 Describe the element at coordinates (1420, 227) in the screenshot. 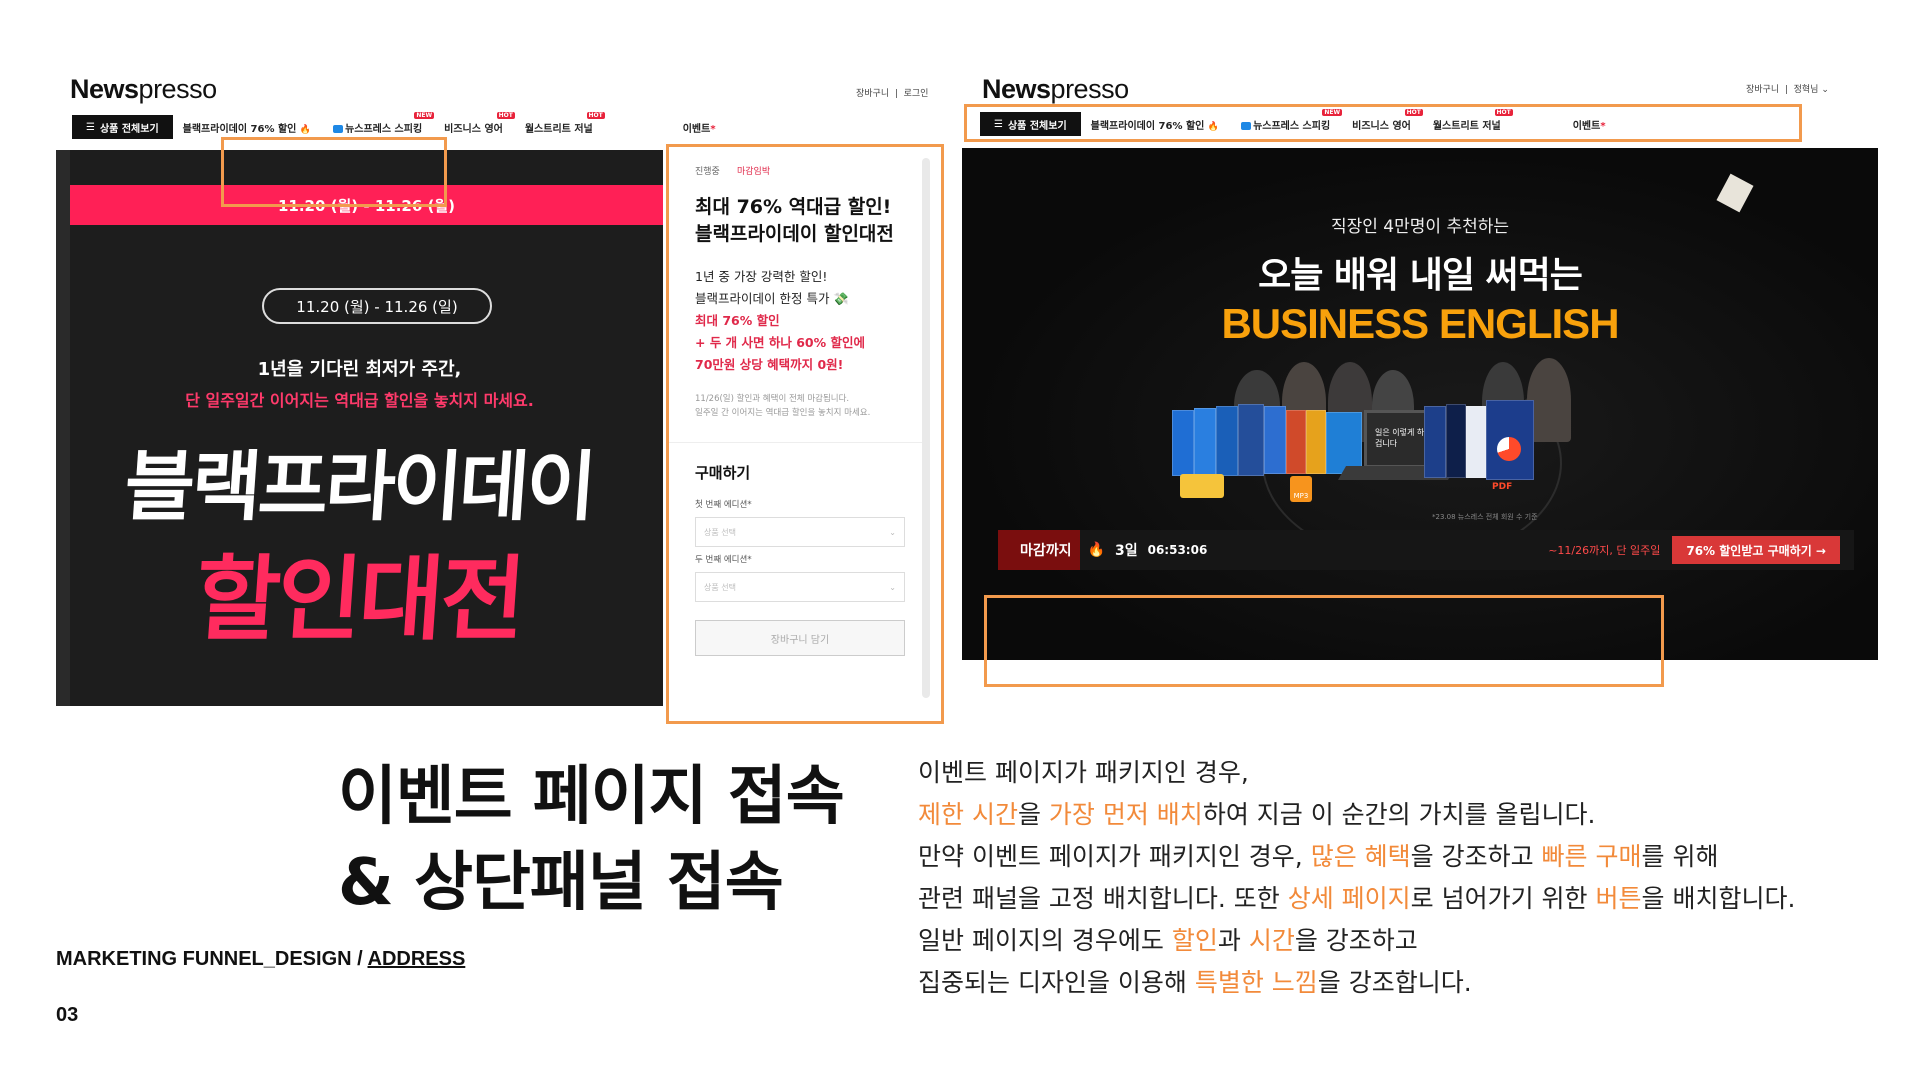

I see `hero-subtitle: 직장인 4만명이 추천하는` at that location.